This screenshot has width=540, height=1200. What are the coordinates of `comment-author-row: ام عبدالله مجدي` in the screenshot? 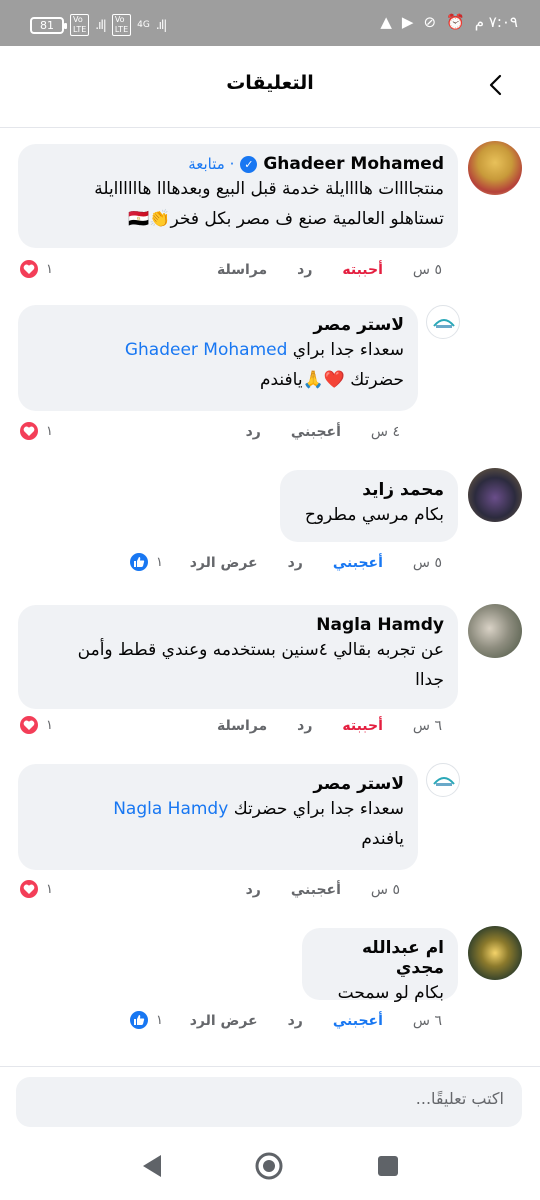 It's located at (380, 958).